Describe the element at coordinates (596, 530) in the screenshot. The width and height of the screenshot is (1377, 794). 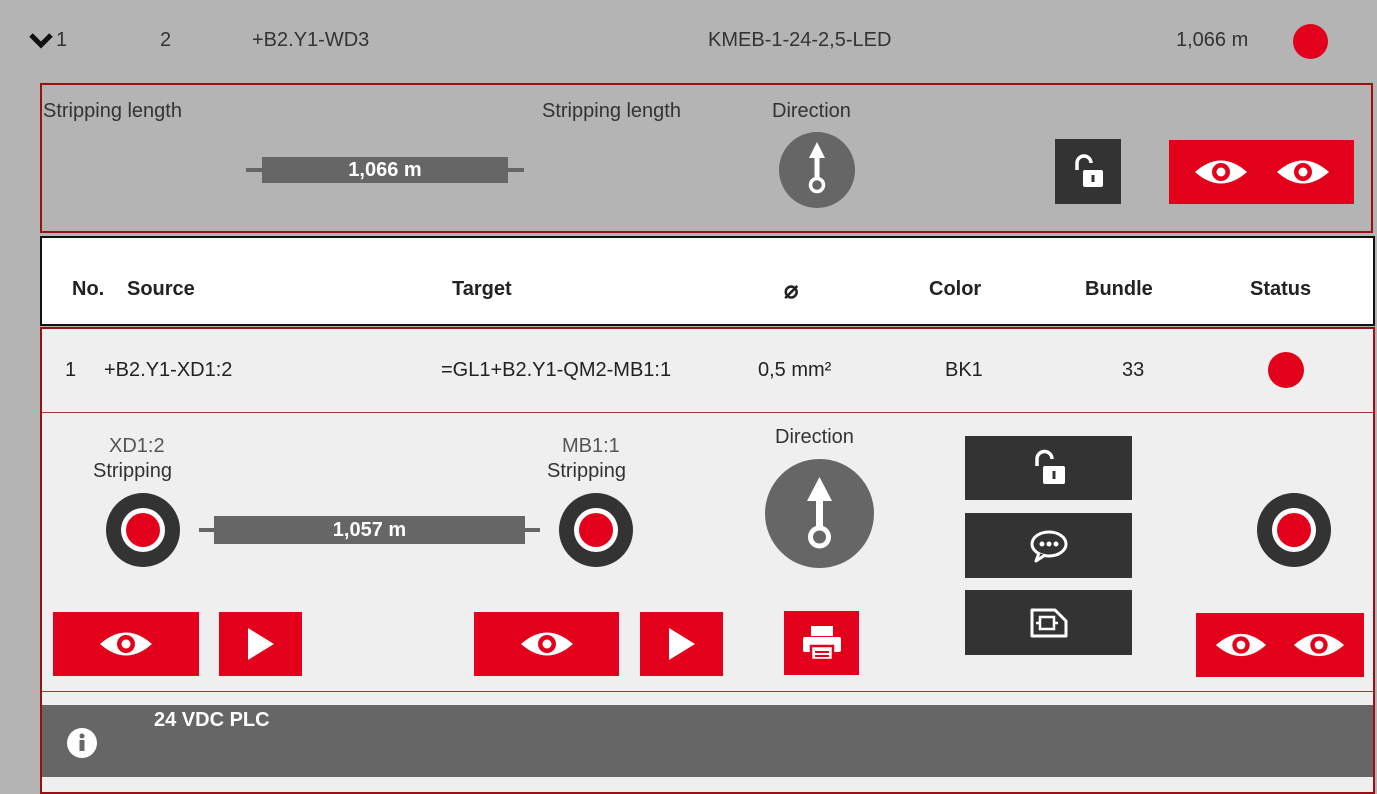
I see `right-stripping-button` at that location.